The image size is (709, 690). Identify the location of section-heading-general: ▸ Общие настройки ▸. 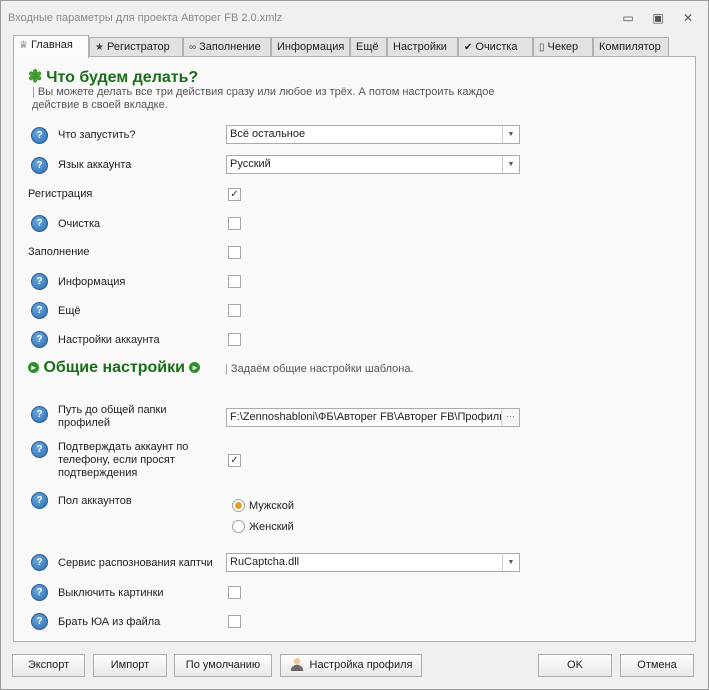
(114, 368).